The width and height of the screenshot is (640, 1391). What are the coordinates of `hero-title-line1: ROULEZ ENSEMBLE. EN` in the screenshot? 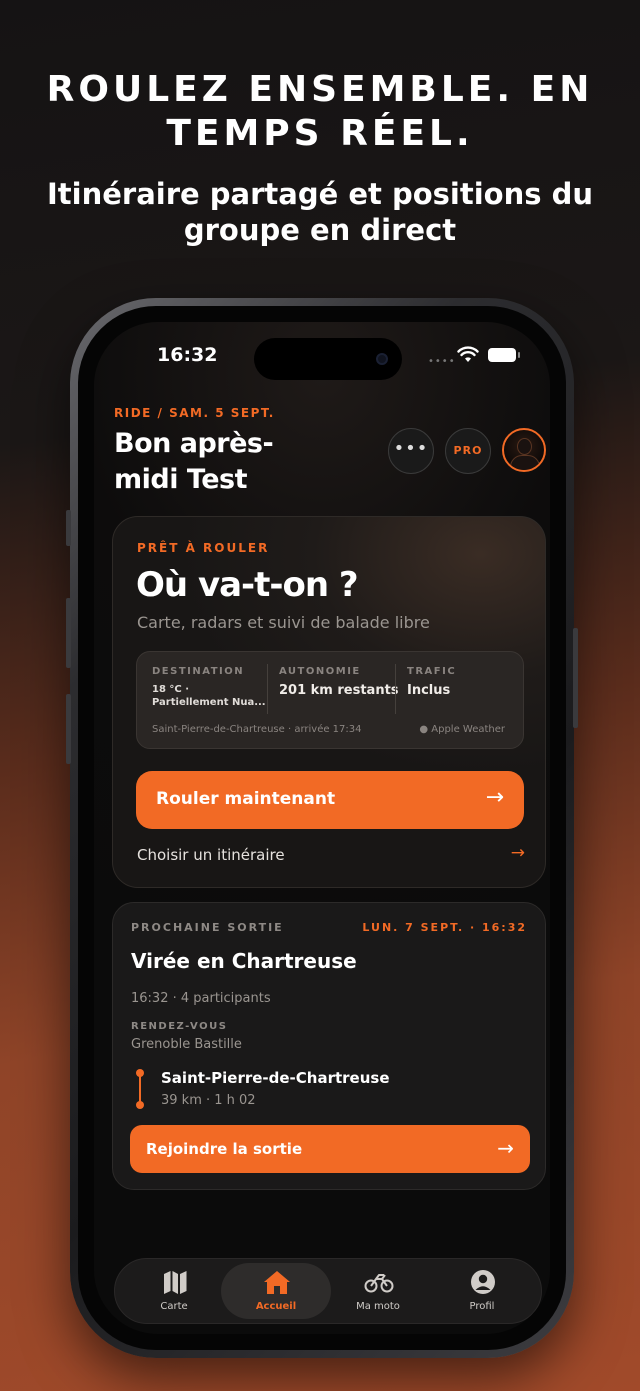 It's located at (320, 89).